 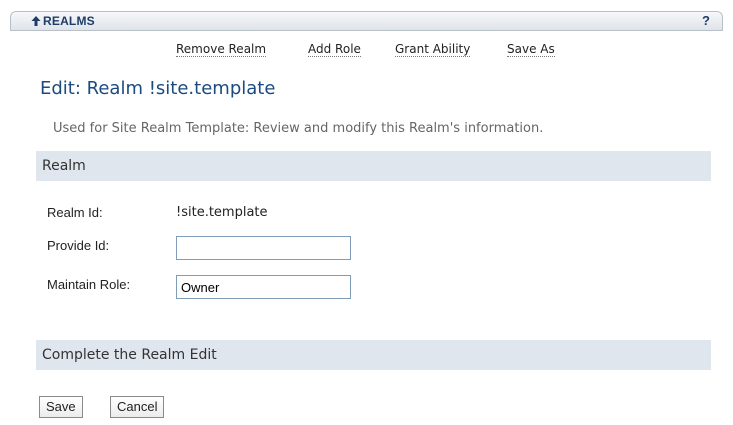 What do you see at coordinates (61, 407) in the screenshot?
I see `save-button: Save` at bounding box center [61, 407].